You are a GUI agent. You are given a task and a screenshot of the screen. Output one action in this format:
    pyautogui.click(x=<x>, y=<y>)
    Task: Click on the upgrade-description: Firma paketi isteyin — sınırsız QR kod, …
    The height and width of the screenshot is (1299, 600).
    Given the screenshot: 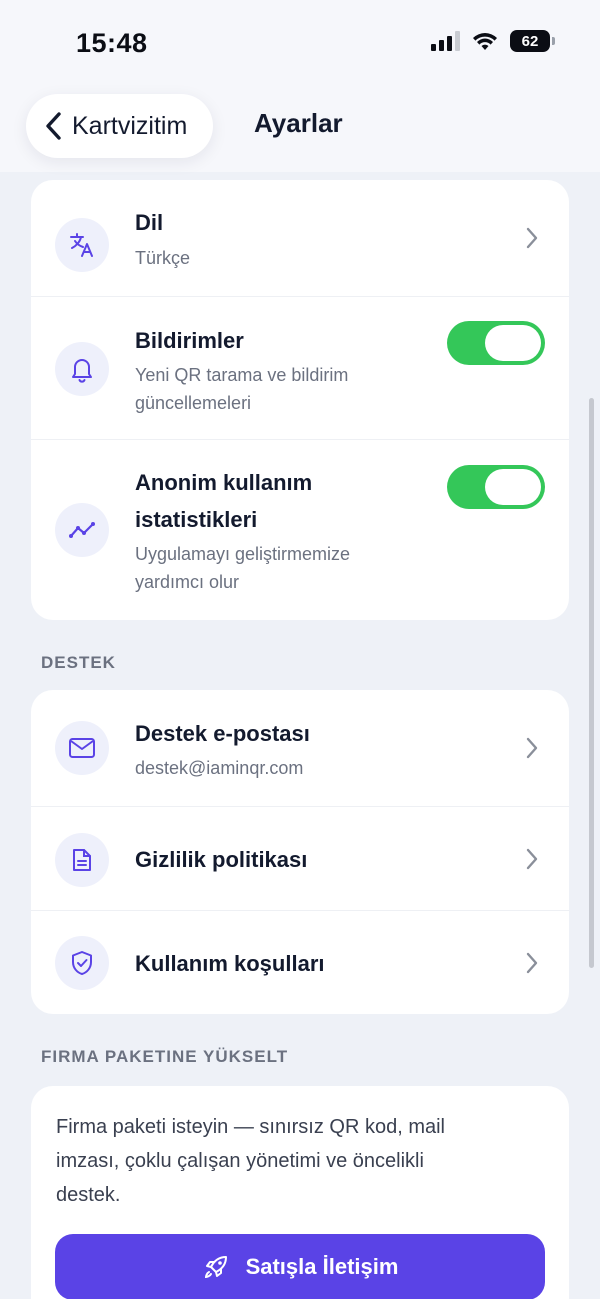 What is the action you would take?
    pyautogui.click(x=296, y=1161)
    